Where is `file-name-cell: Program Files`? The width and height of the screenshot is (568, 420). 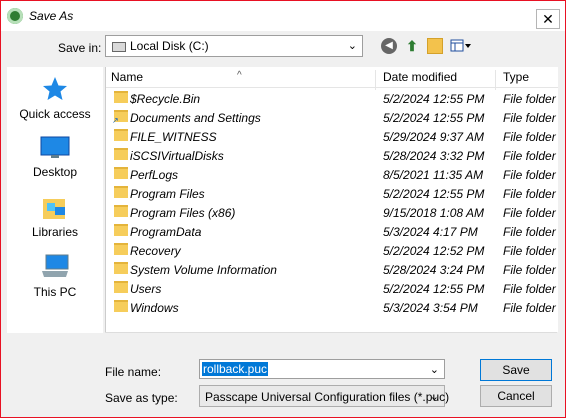 file-name-cell: Program Files is located at coordinates (167, 194).